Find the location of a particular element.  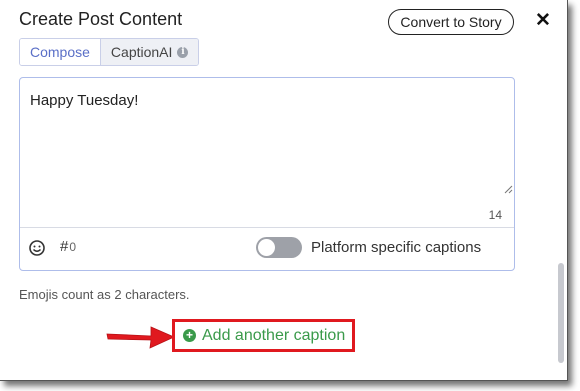

platform-captions-label: Platform specific captions is located at coordinates (396, 247).